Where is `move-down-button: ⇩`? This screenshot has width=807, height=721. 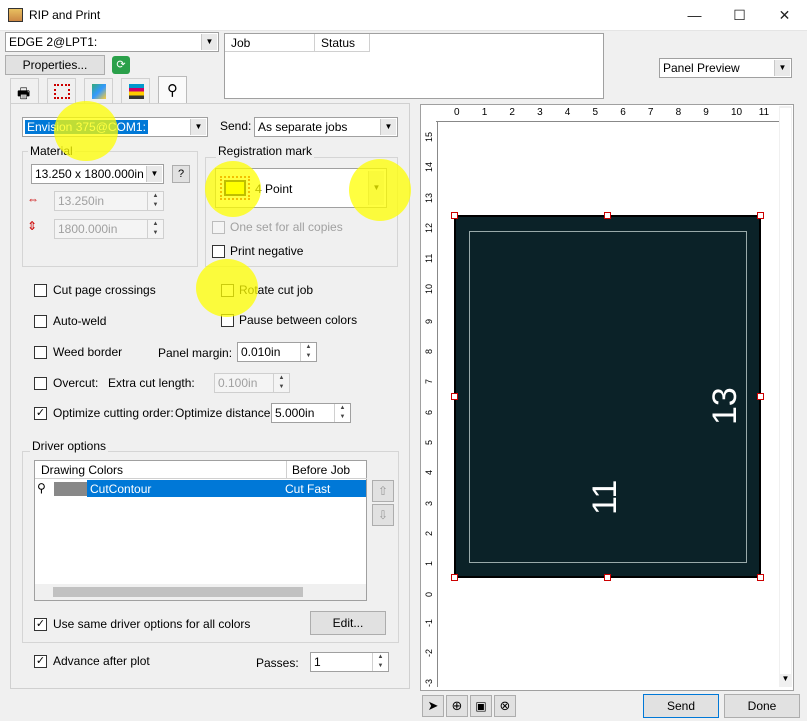 move-down-button: ⇩ is located at coordinates (383, 515).